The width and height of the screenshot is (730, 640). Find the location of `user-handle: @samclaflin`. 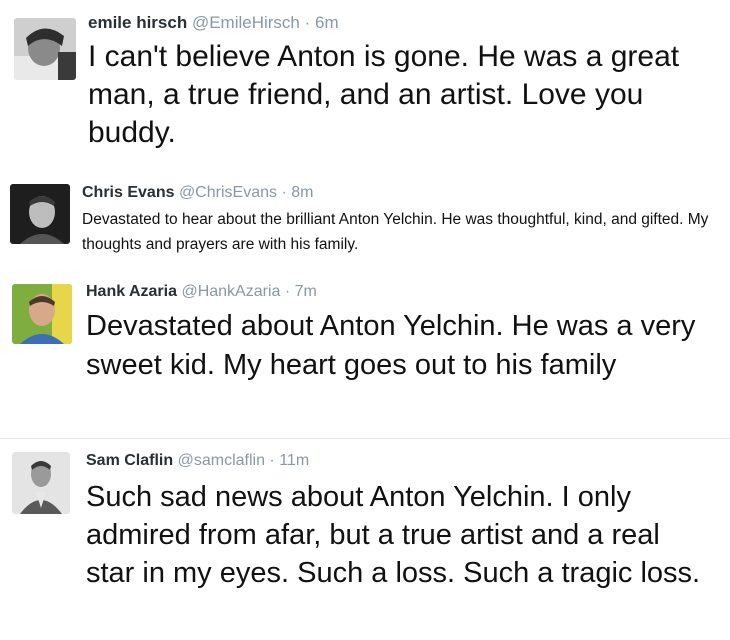

user-handle: @samclaflin is located at coordinates (221, 460).